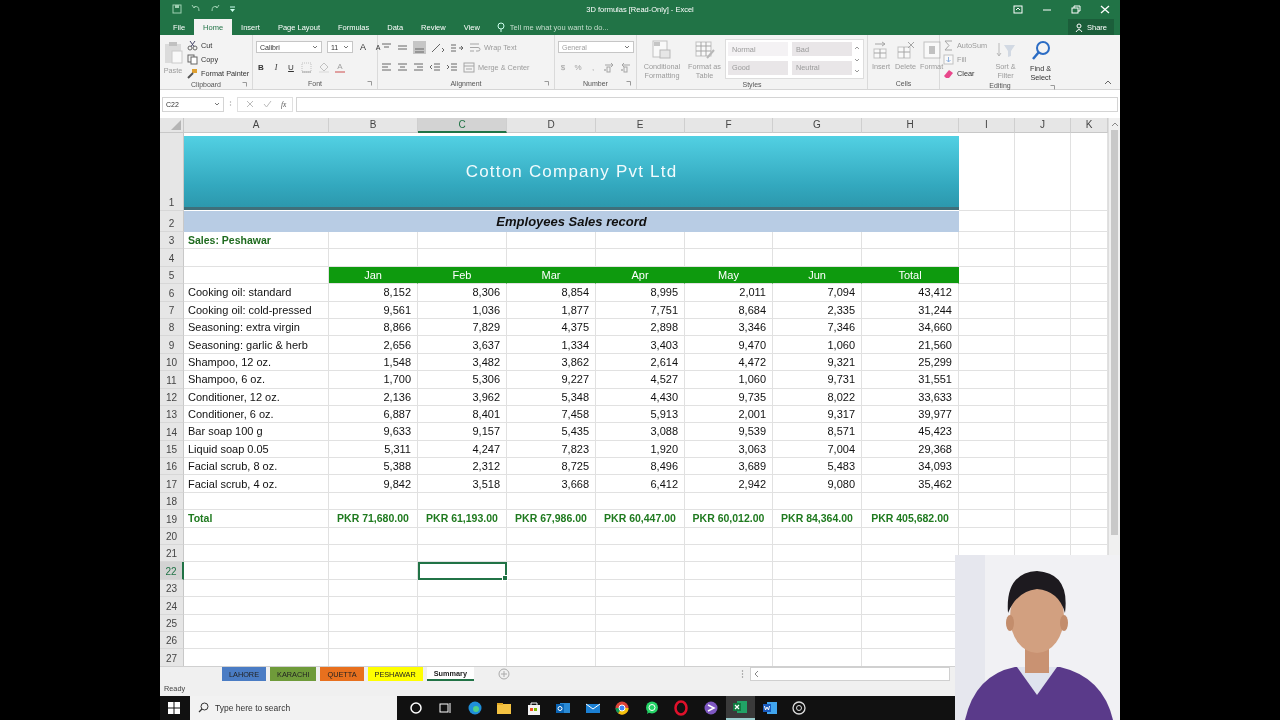 Image resolution: width=1280 pixels, height=720 pixels. I want to click on row-header: 27, so click(172, 657).